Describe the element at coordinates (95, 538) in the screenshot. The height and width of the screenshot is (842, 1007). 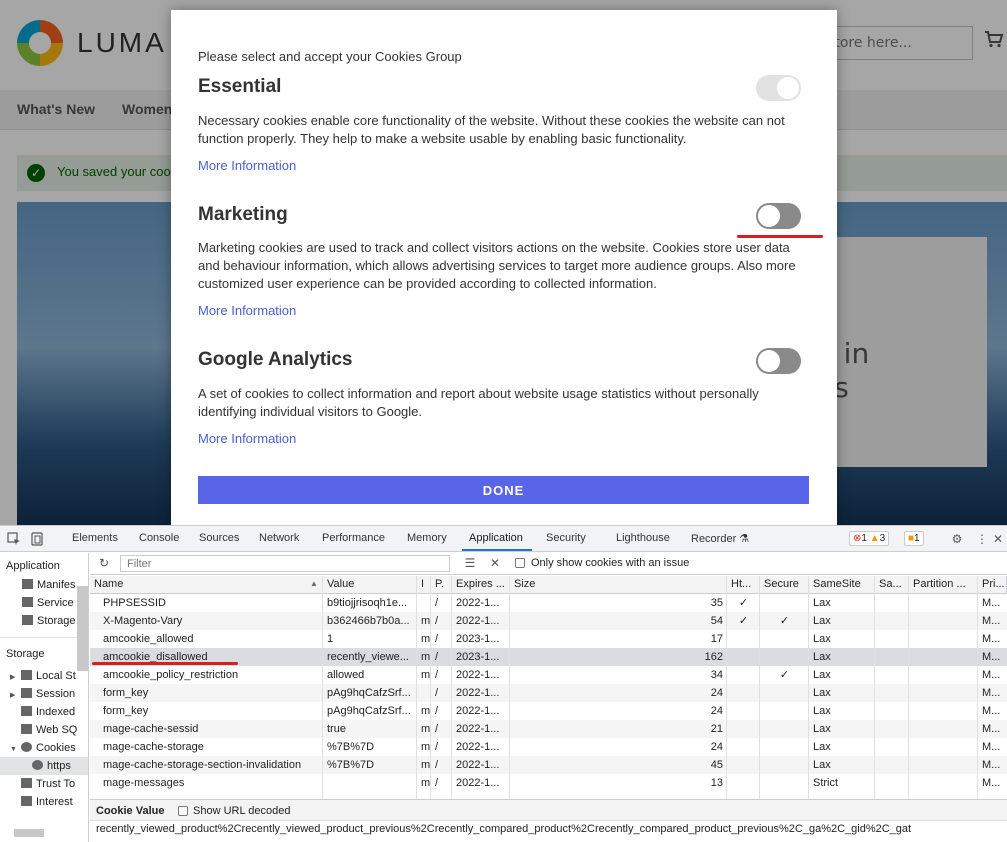
I see `tab-elements: Elements` at that location.